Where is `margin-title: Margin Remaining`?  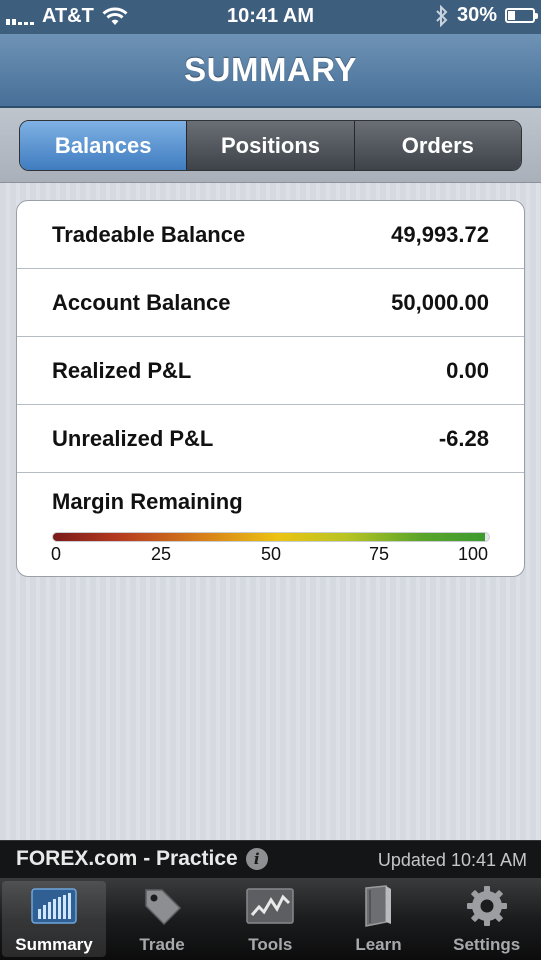
margin-title: Margin Remaining is located at coordinates (147, 501).